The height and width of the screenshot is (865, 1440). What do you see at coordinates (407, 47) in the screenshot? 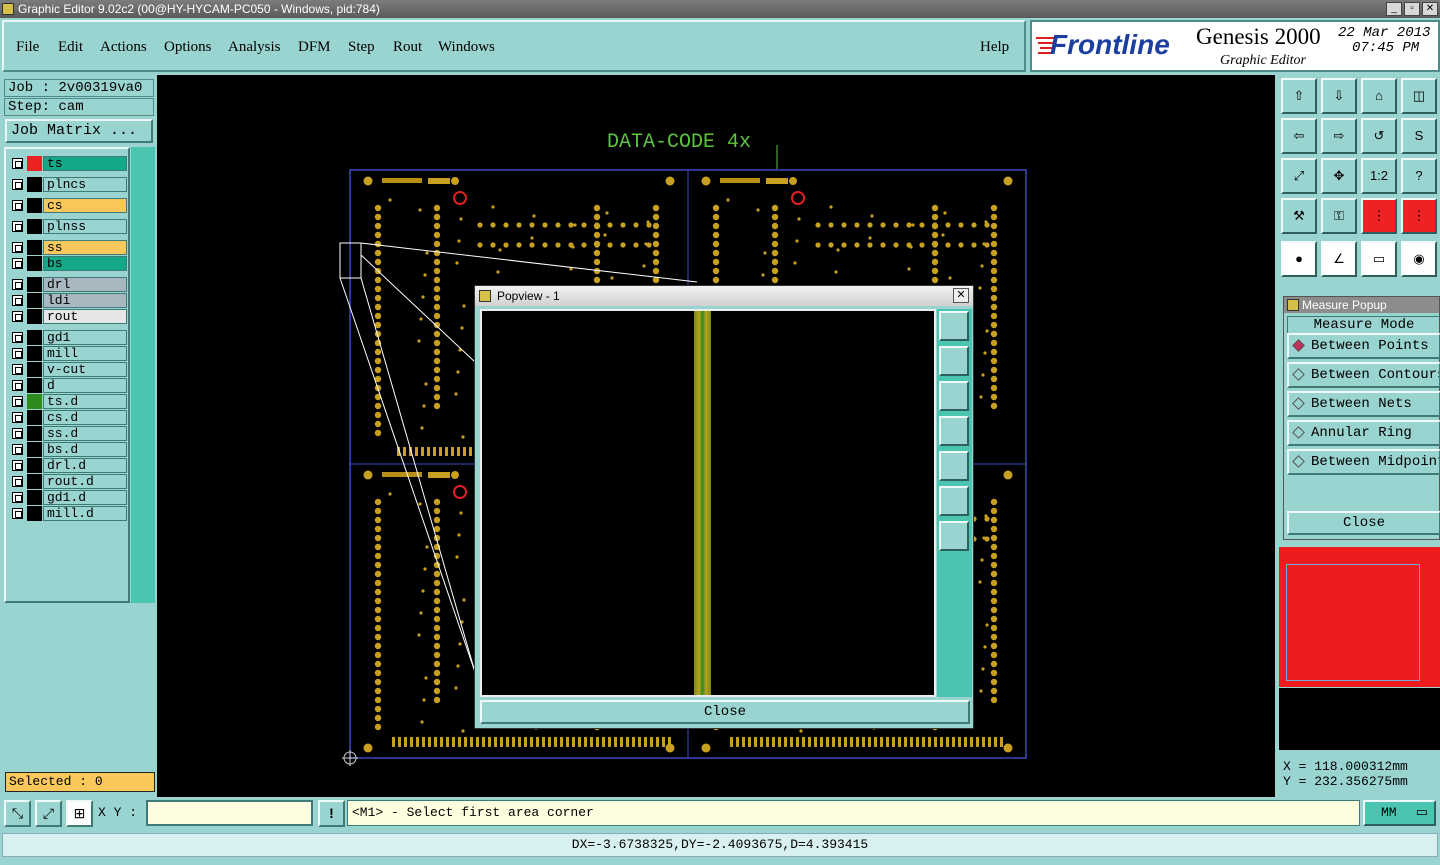
I see `menu-rout: Rout` at bounding box center [407, 47].